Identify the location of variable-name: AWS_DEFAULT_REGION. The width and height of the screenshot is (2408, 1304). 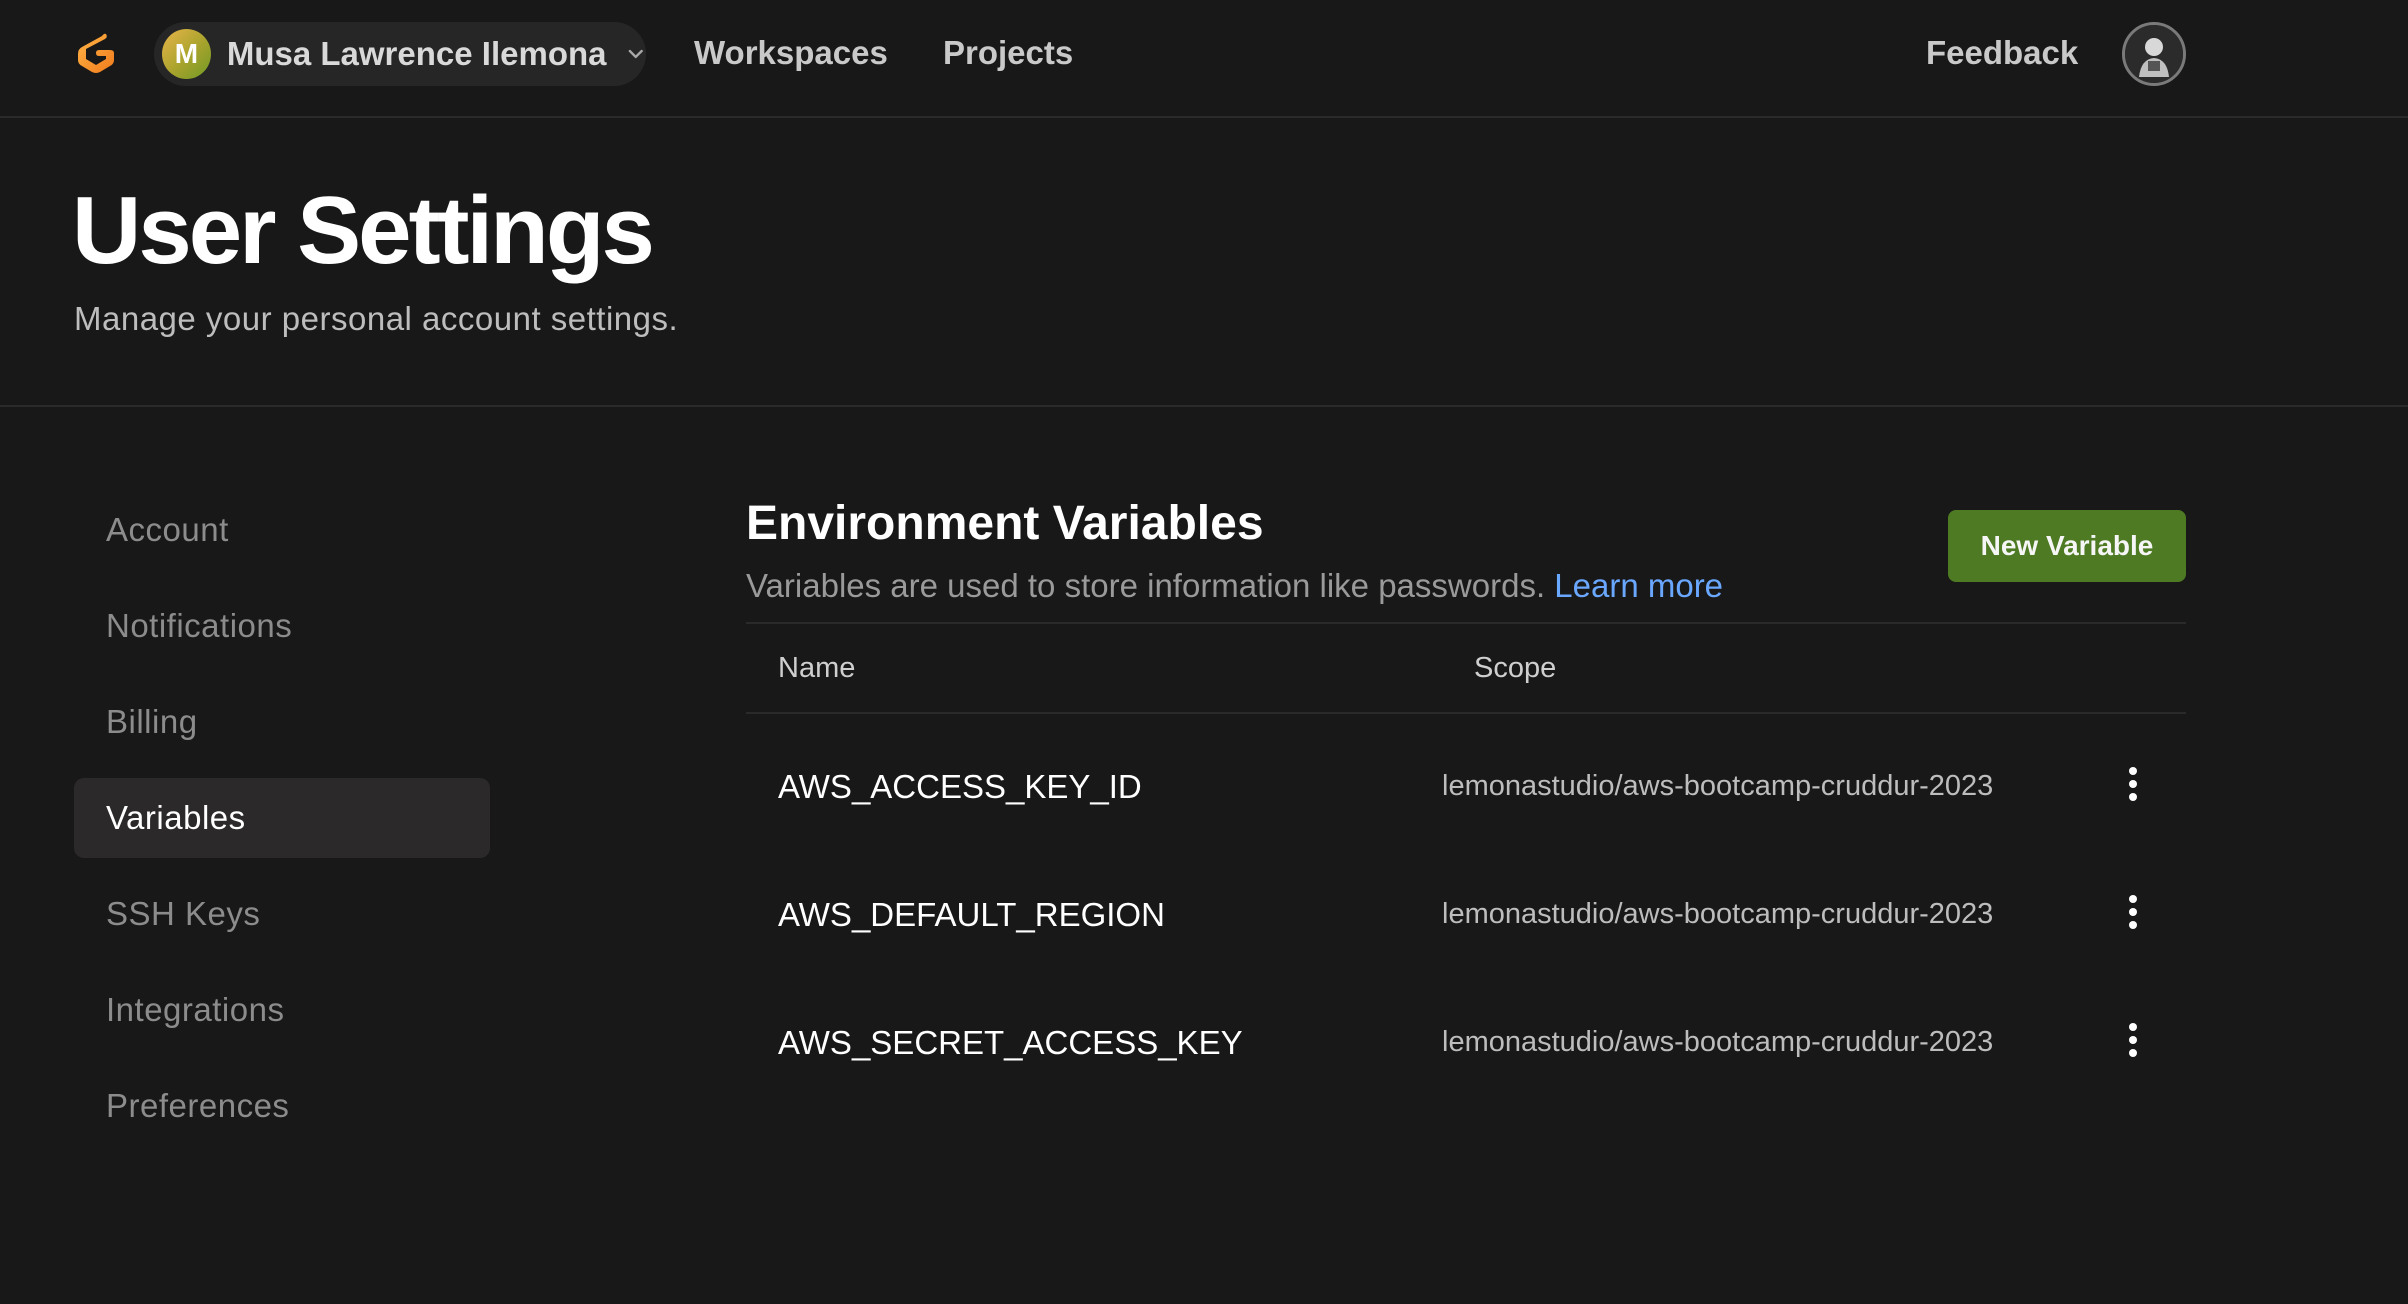
(971, 914).